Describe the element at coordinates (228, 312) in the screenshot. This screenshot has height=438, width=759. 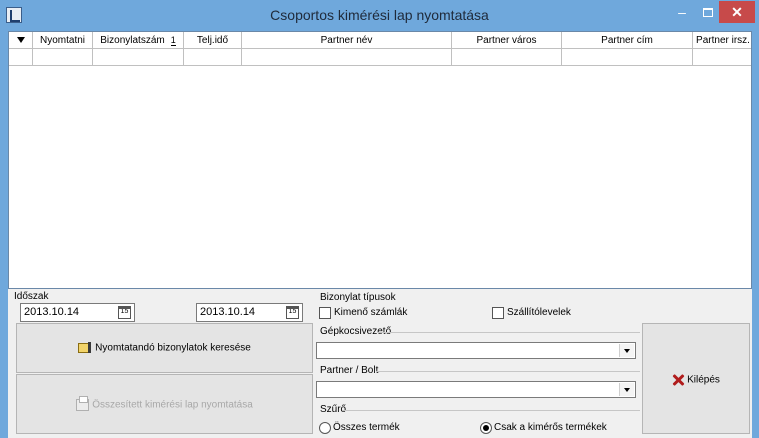
I see `date-to-value: 2013.10.14` at that location.